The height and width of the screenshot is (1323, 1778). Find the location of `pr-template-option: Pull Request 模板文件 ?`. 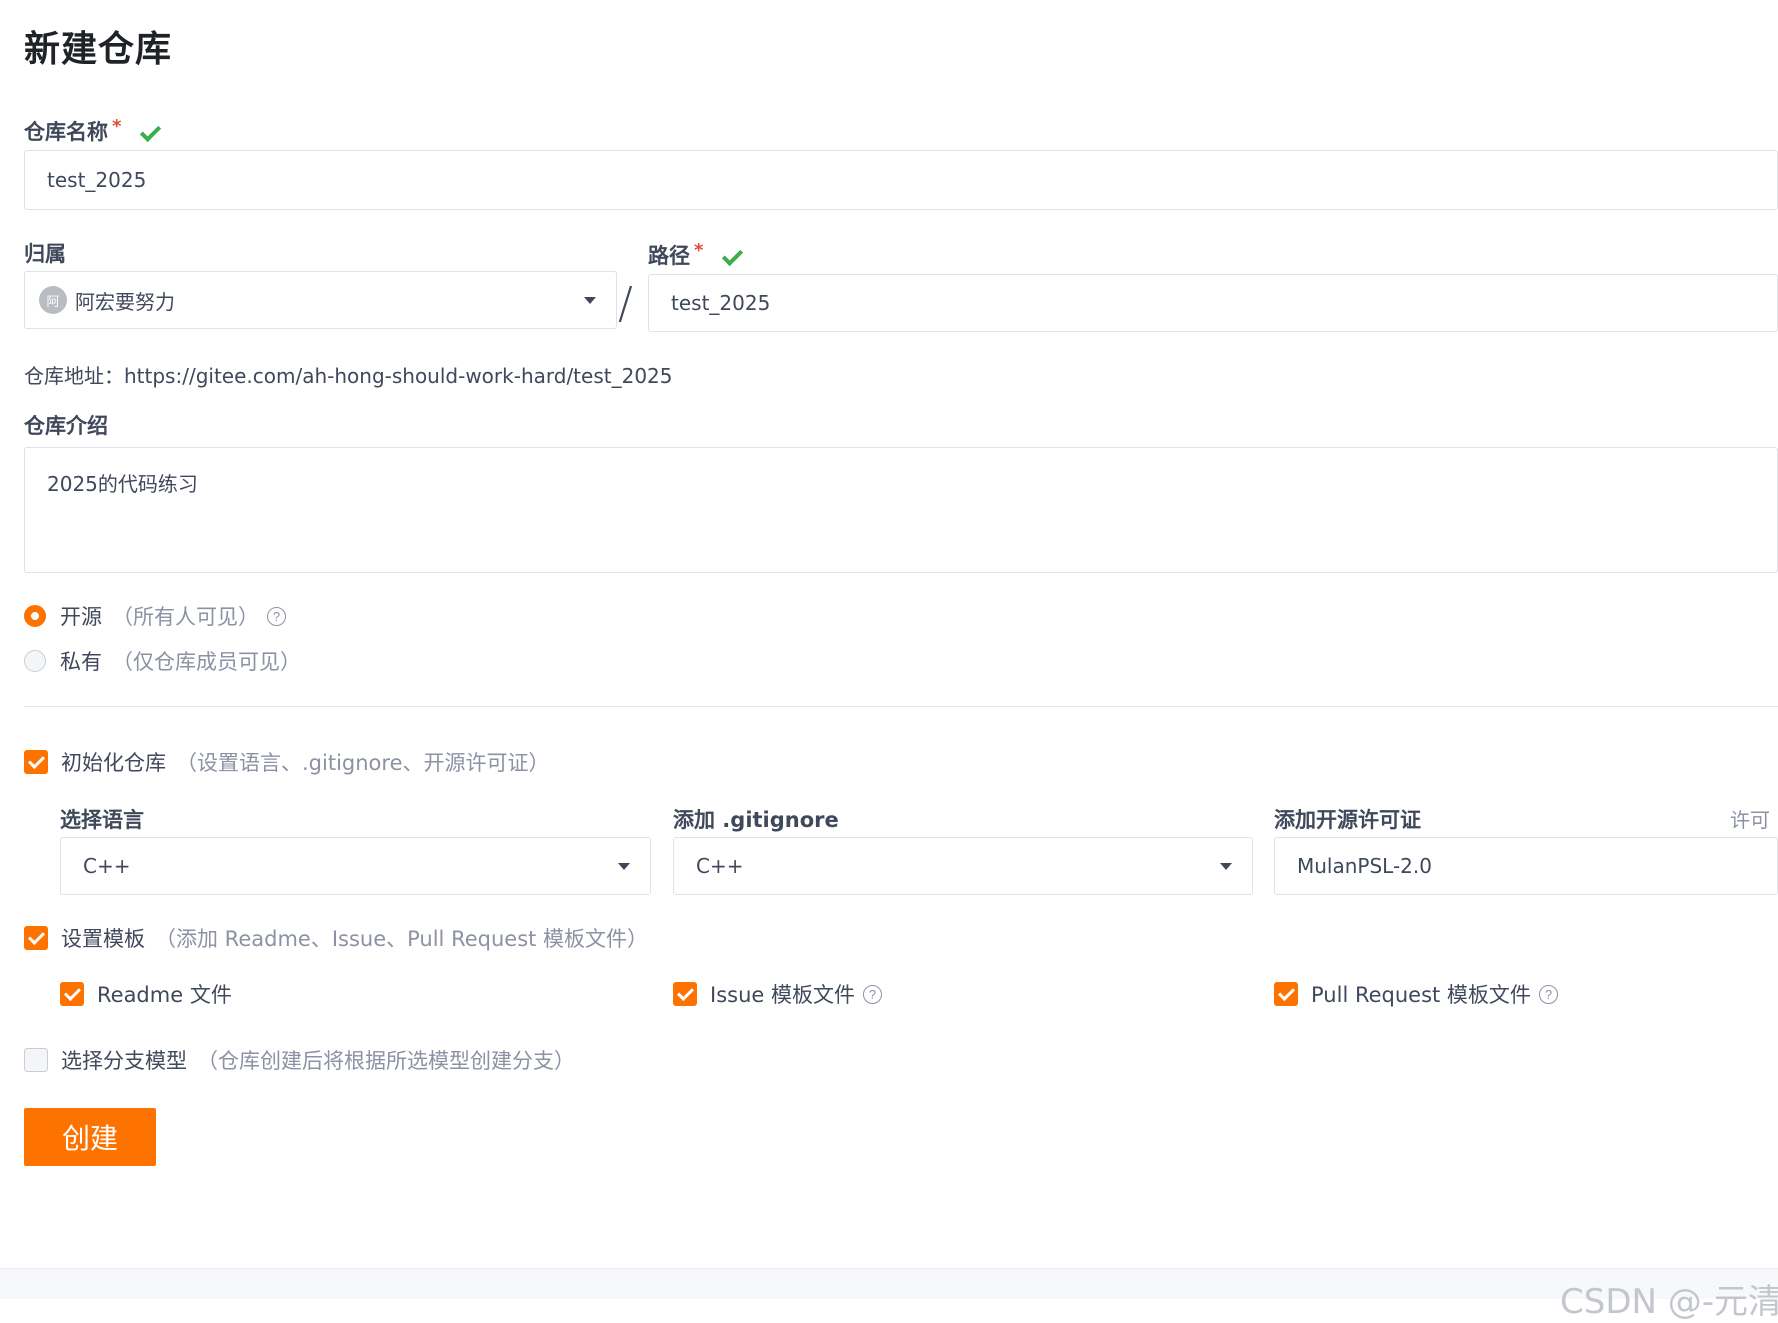

pr-template-option: Pull Request 模板文件 ? is located at coordinates (1416, 994).